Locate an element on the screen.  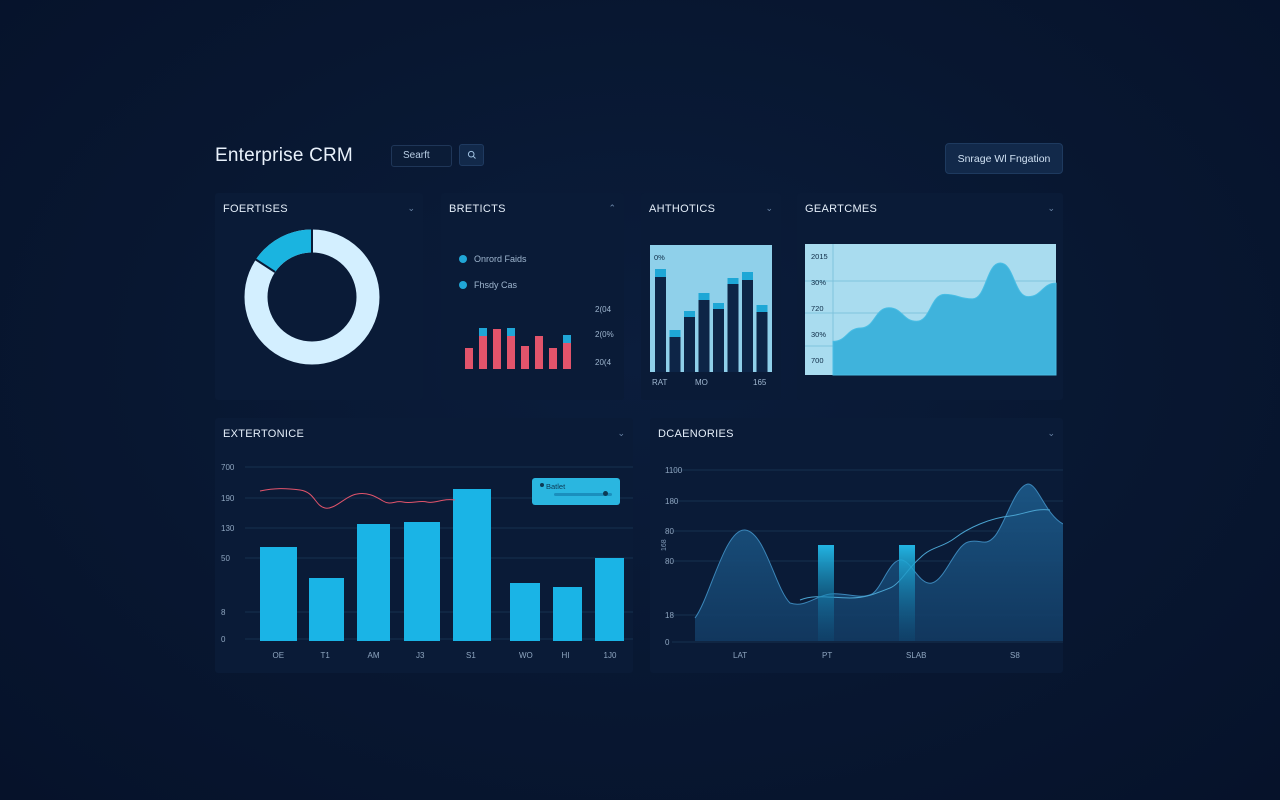
tick-label: T1 is located at coordinates (326, 655).